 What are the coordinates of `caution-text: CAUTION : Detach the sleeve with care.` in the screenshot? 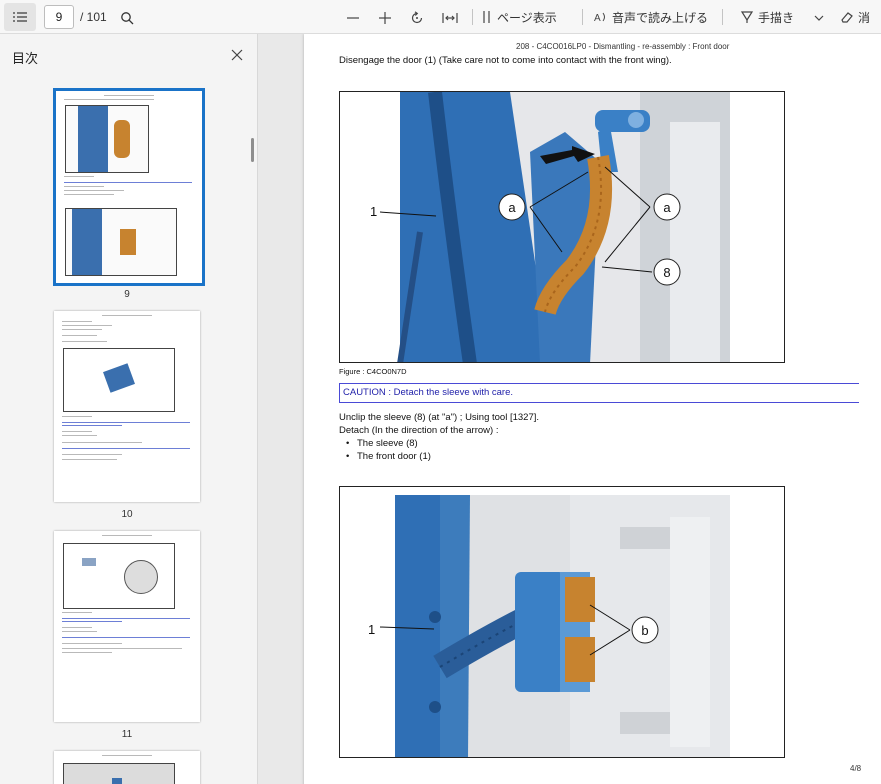 It's located at (428, 392).